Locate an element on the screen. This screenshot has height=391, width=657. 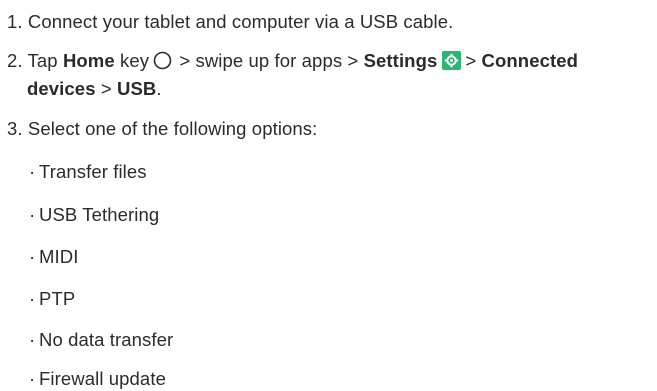
step-2-tap: Tap is located at coordinates (42, 60).